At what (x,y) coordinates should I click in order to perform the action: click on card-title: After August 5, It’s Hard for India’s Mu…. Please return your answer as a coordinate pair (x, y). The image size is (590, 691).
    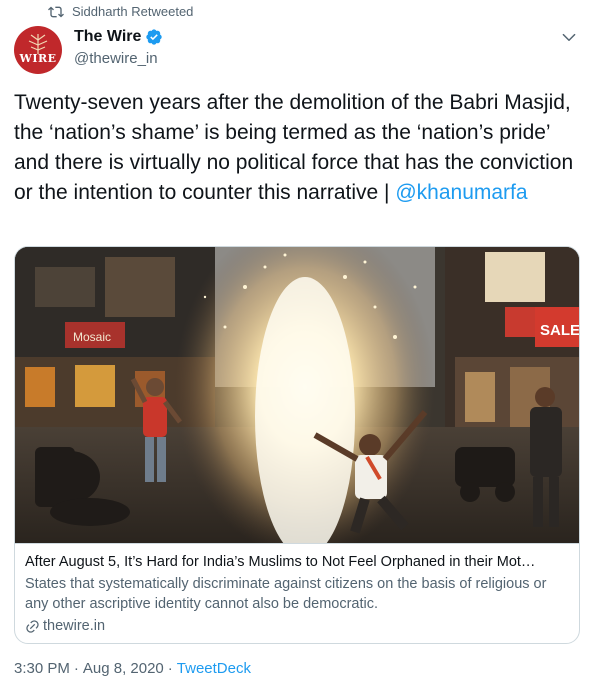
    Looking at the image, I should click on (280, 562).